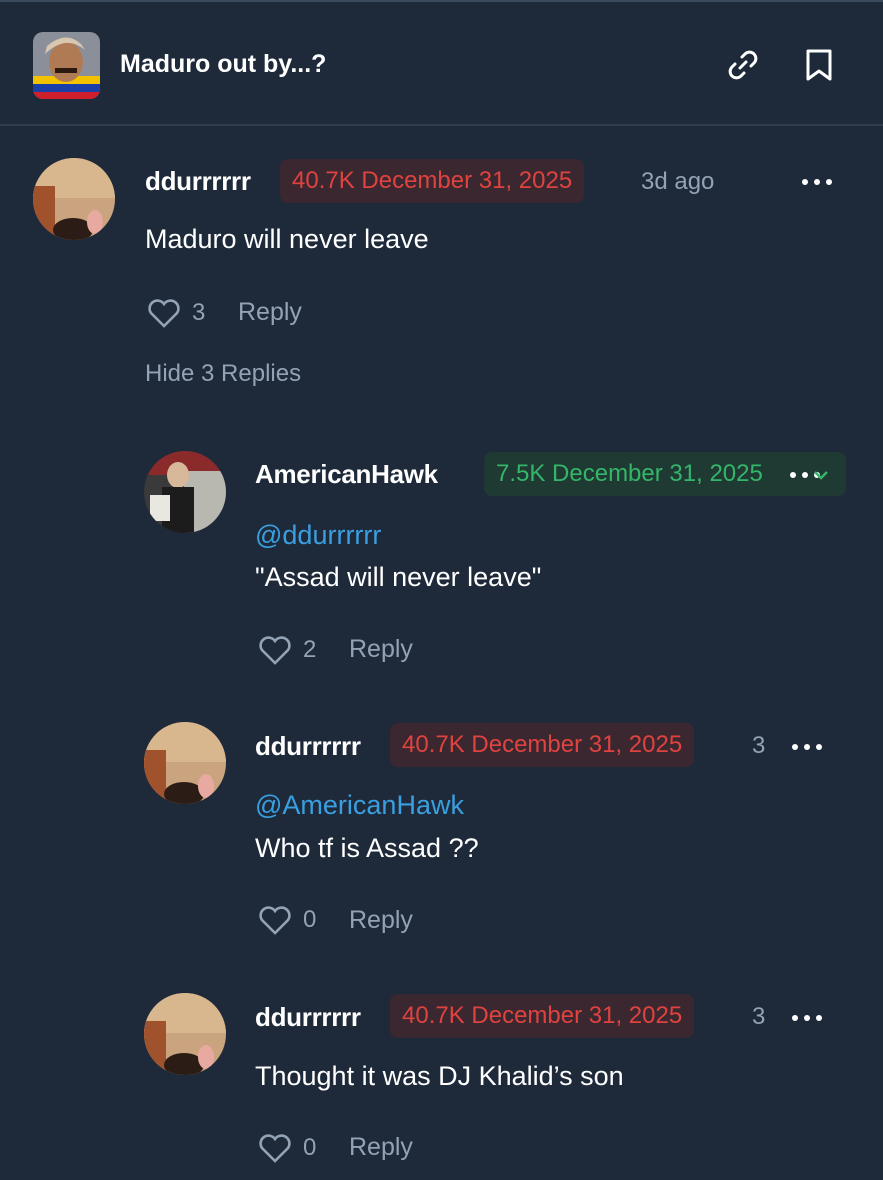  What do you see at coordinates (678, 181) in the screenshot?
I see `comment-timestamp: 3d ago` at bounding box center [678, 181].